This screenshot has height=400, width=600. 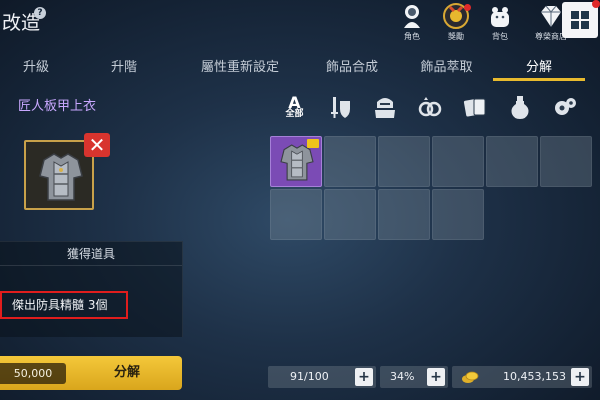 I want to click on percent-value: 34%, so click(x=402, y=376).